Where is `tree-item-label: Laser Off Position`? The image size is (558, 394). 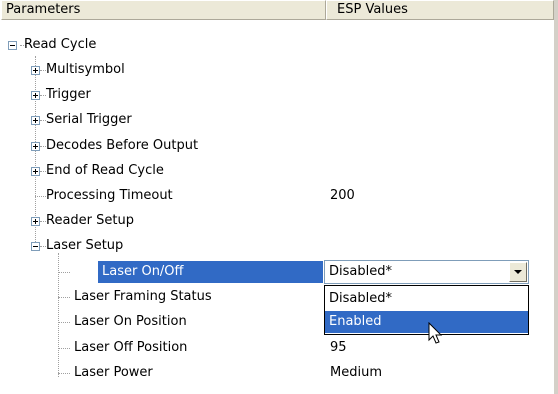
tree-item-label: Laser Off Position is located at coordinates (131, 347).